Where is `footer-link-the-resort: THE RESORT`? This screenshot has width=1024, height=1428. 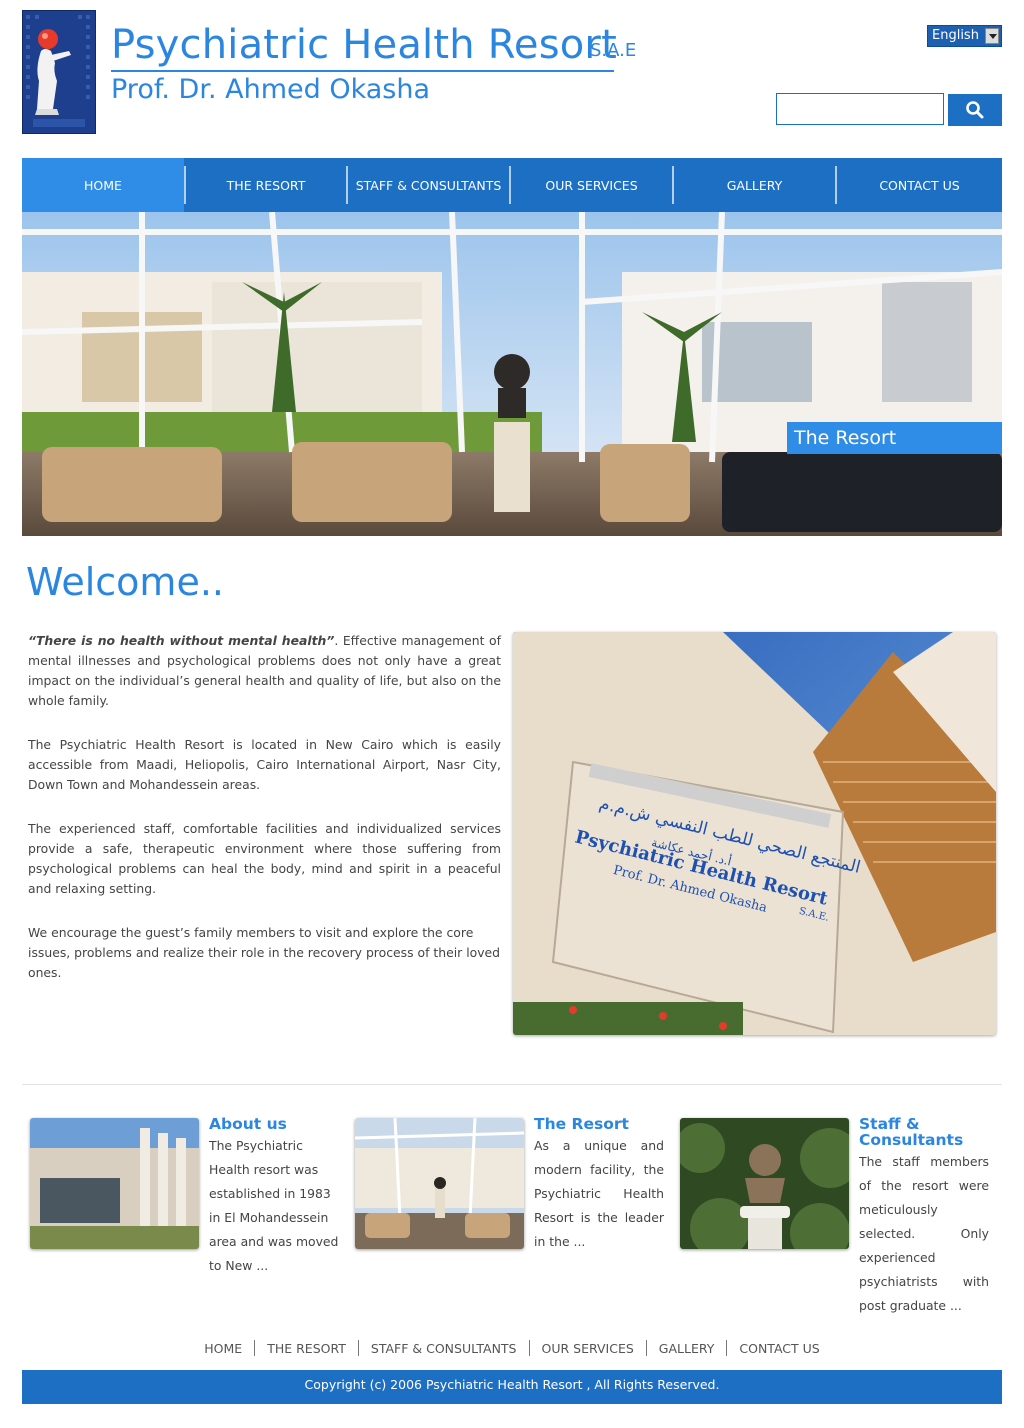 footer-link-the-resort: THE RESORT is located at coordinates (306, 1348).